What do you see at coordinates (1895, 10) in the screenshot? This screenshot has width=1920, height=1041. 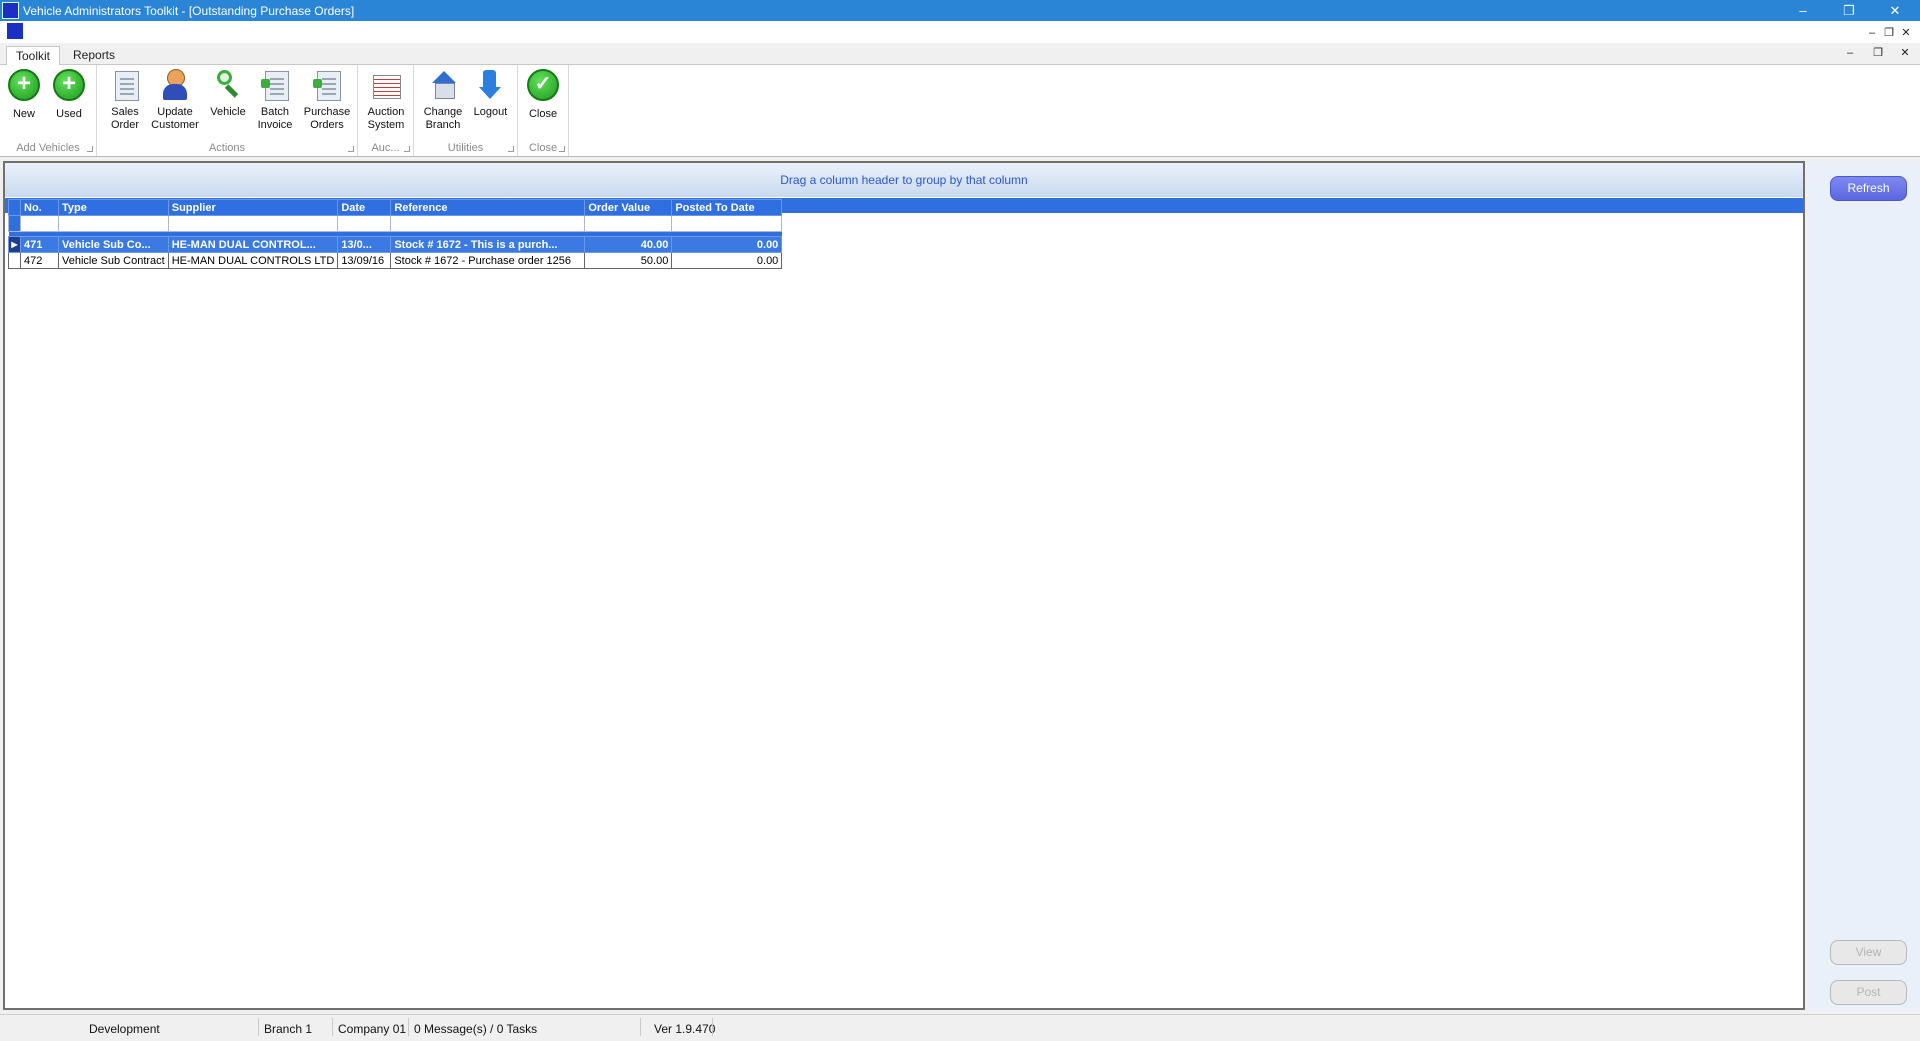 I see `close-window-button: ✕` at bounding box center [1895, 10].